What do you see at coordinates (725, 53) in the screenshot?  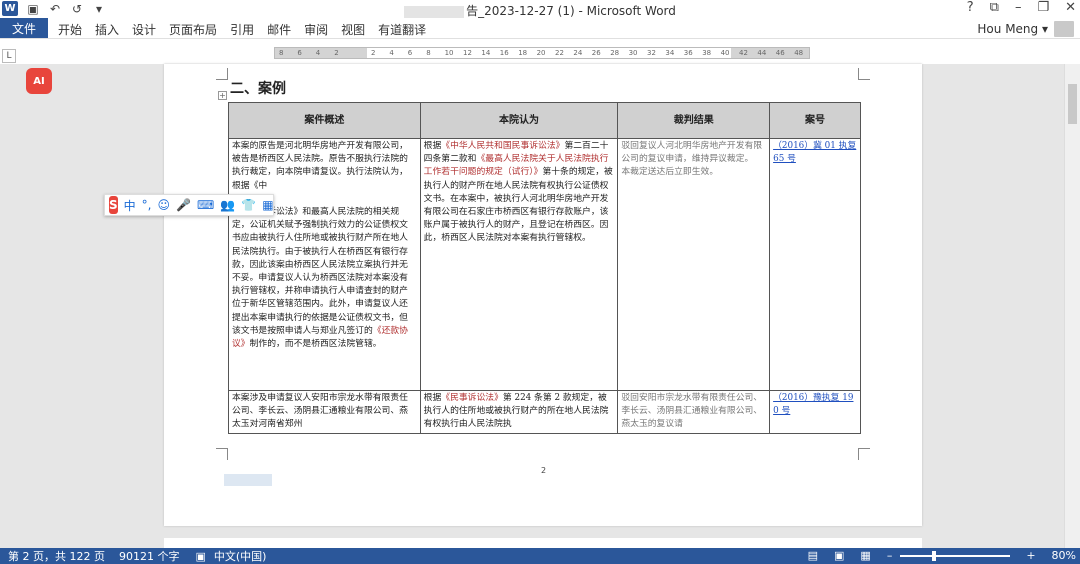 I see `ruler-tick-label: 40` at bounding box center [725, 53].